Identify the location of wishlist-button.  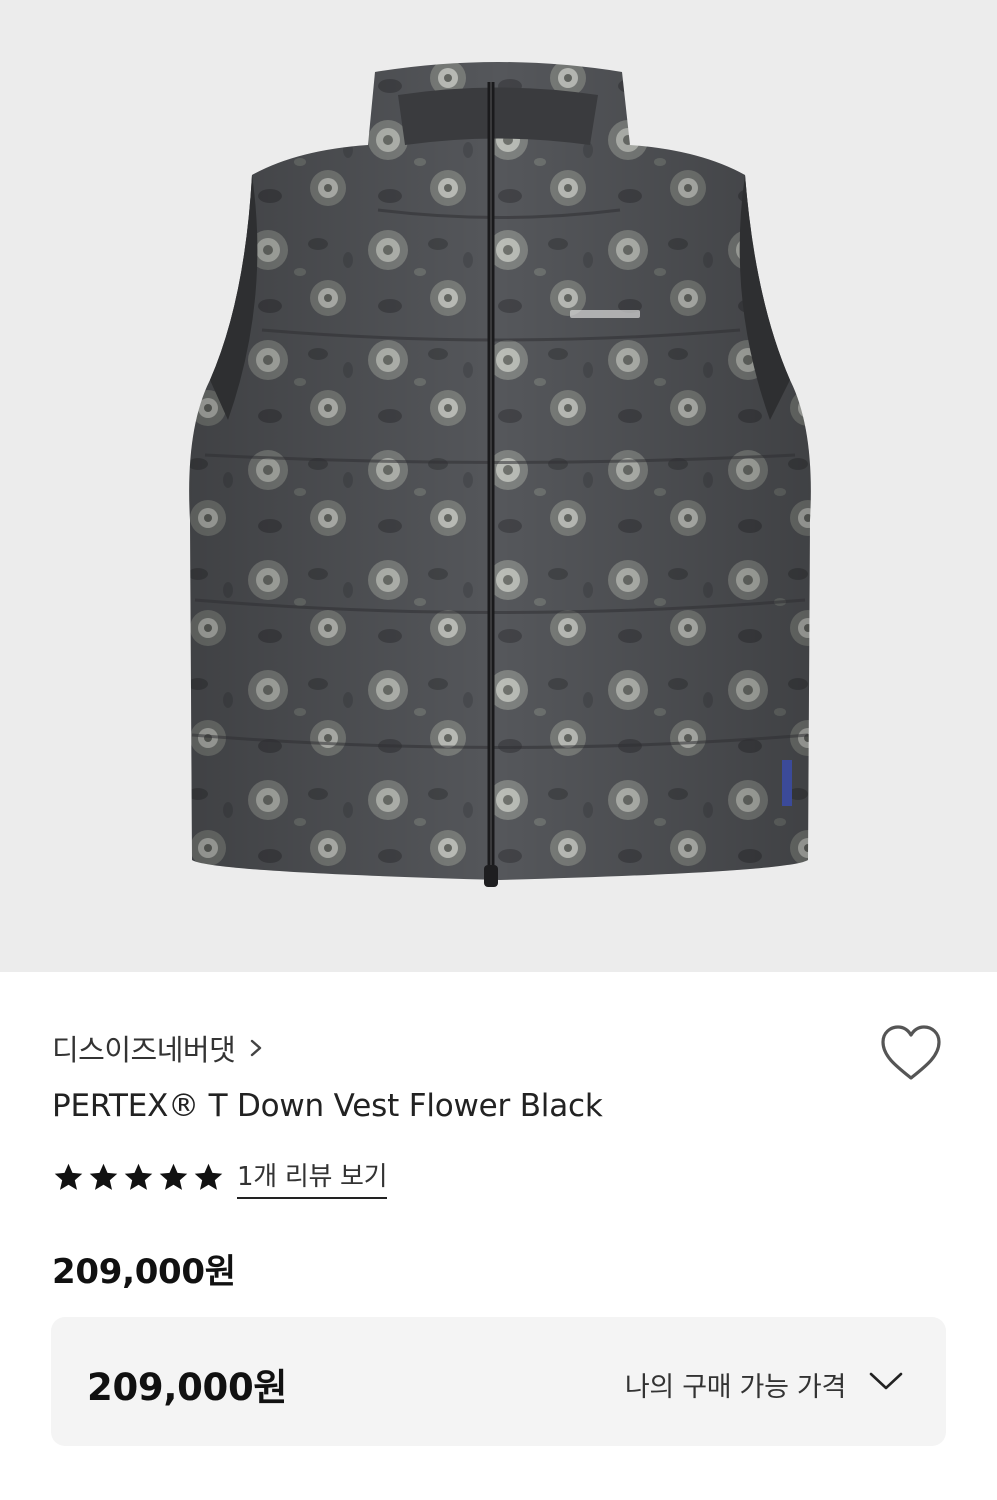
(911, 1053).